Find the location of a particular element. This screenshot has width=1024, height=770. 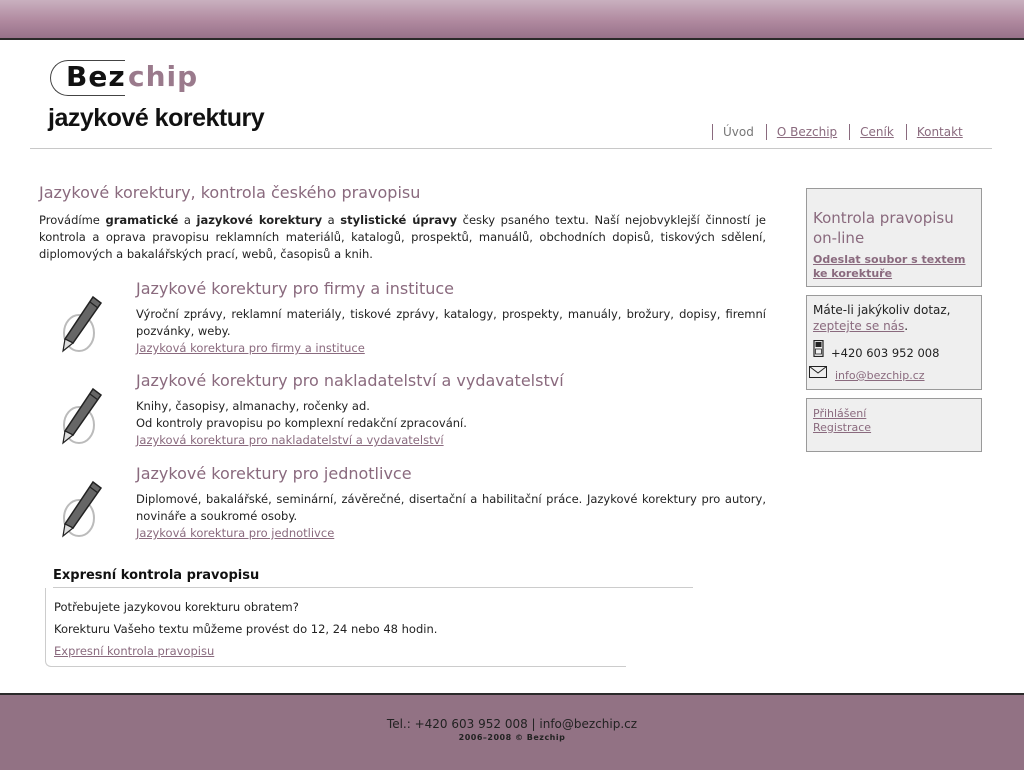

intro-bold-gramaticke: gramatické is located at coordinates (142, 220).